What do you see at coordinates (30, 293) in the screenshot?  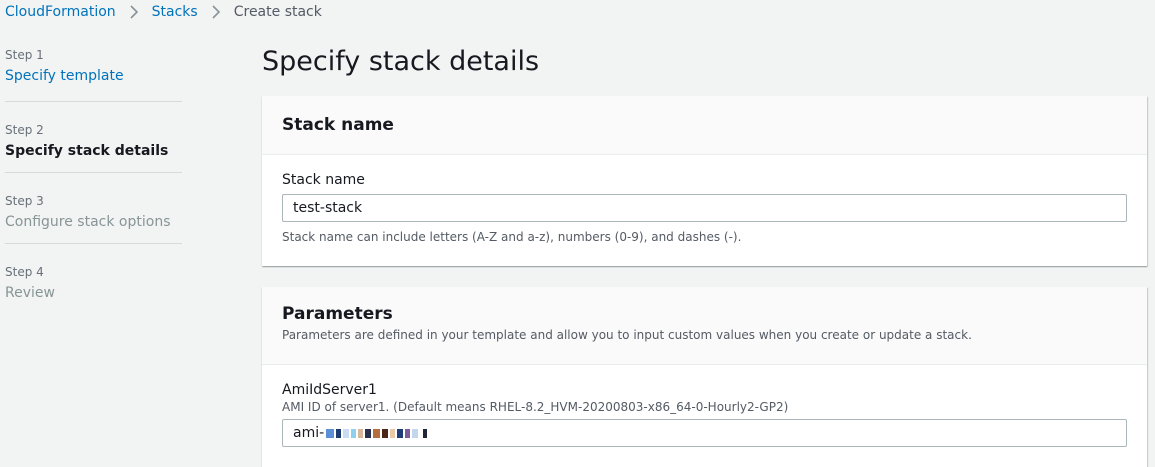 I see `step-review: Review` at bounding box center [30, 293].